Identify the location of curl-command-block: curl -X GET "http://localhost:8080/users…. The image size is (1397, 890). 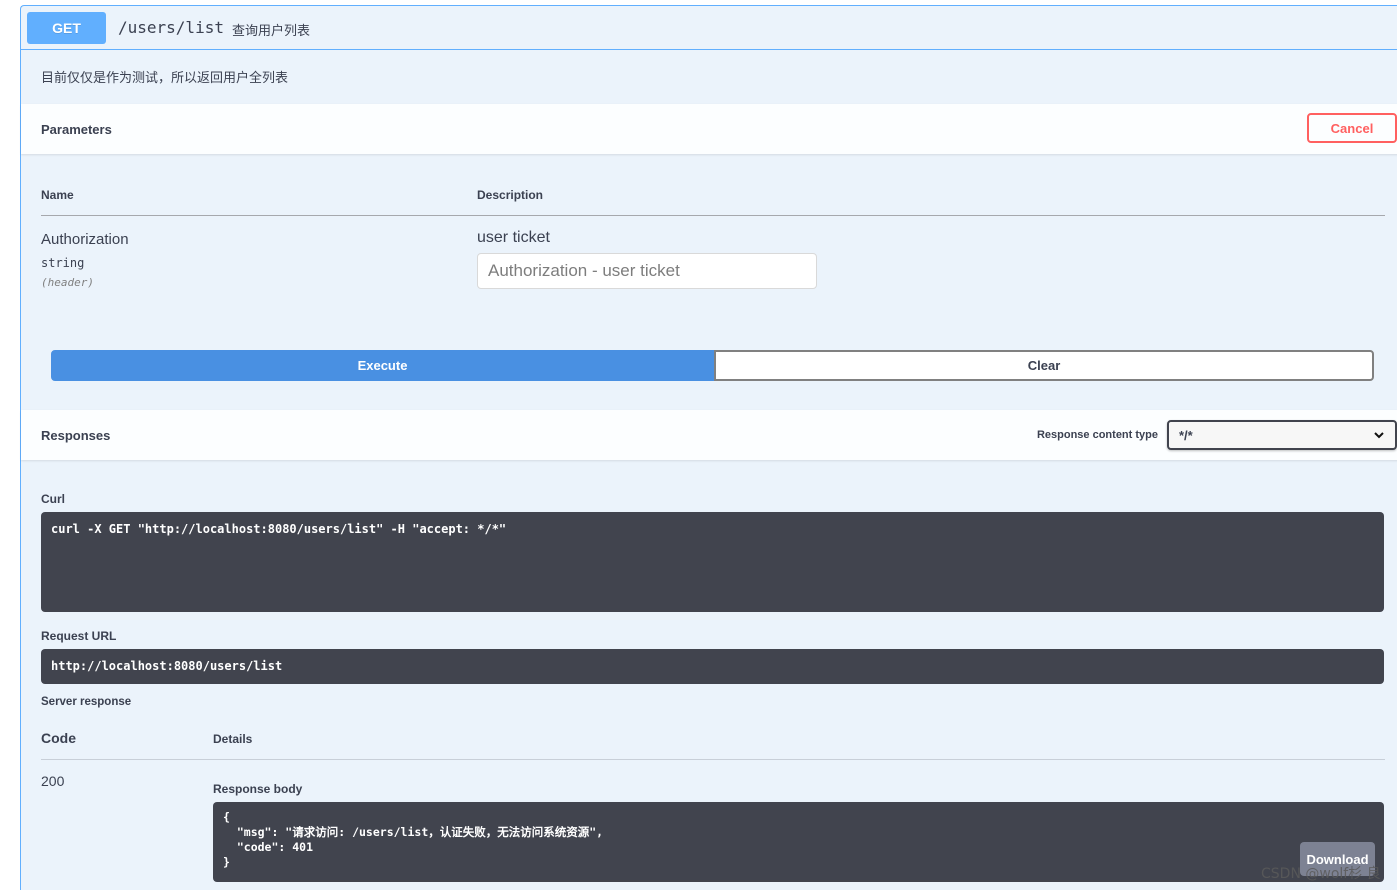
(712, 562).